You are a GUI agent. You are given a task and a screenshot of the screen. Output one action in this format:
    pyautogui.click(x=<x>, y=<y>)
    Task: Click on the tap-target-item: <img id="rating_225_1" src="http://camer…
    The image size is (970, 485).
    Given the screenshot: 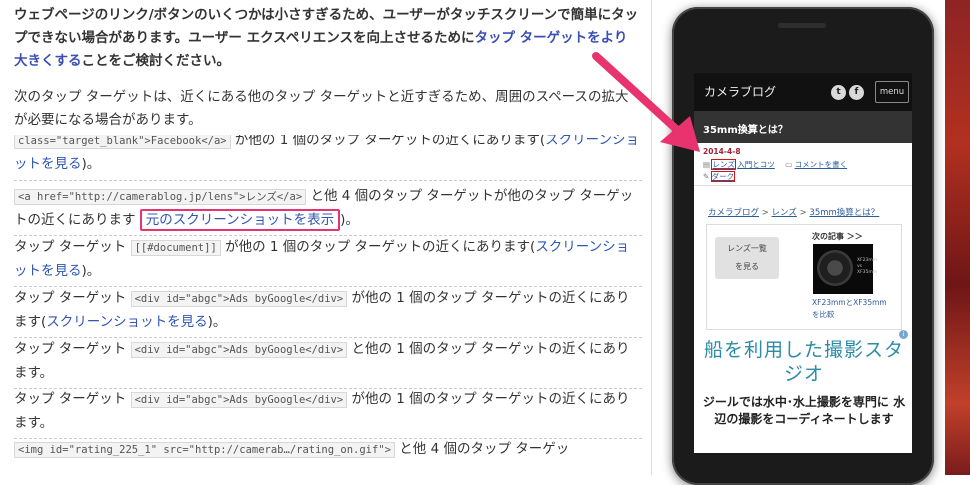 What is the action you would take?
    pyautogui.click(x=328, y=451)
    